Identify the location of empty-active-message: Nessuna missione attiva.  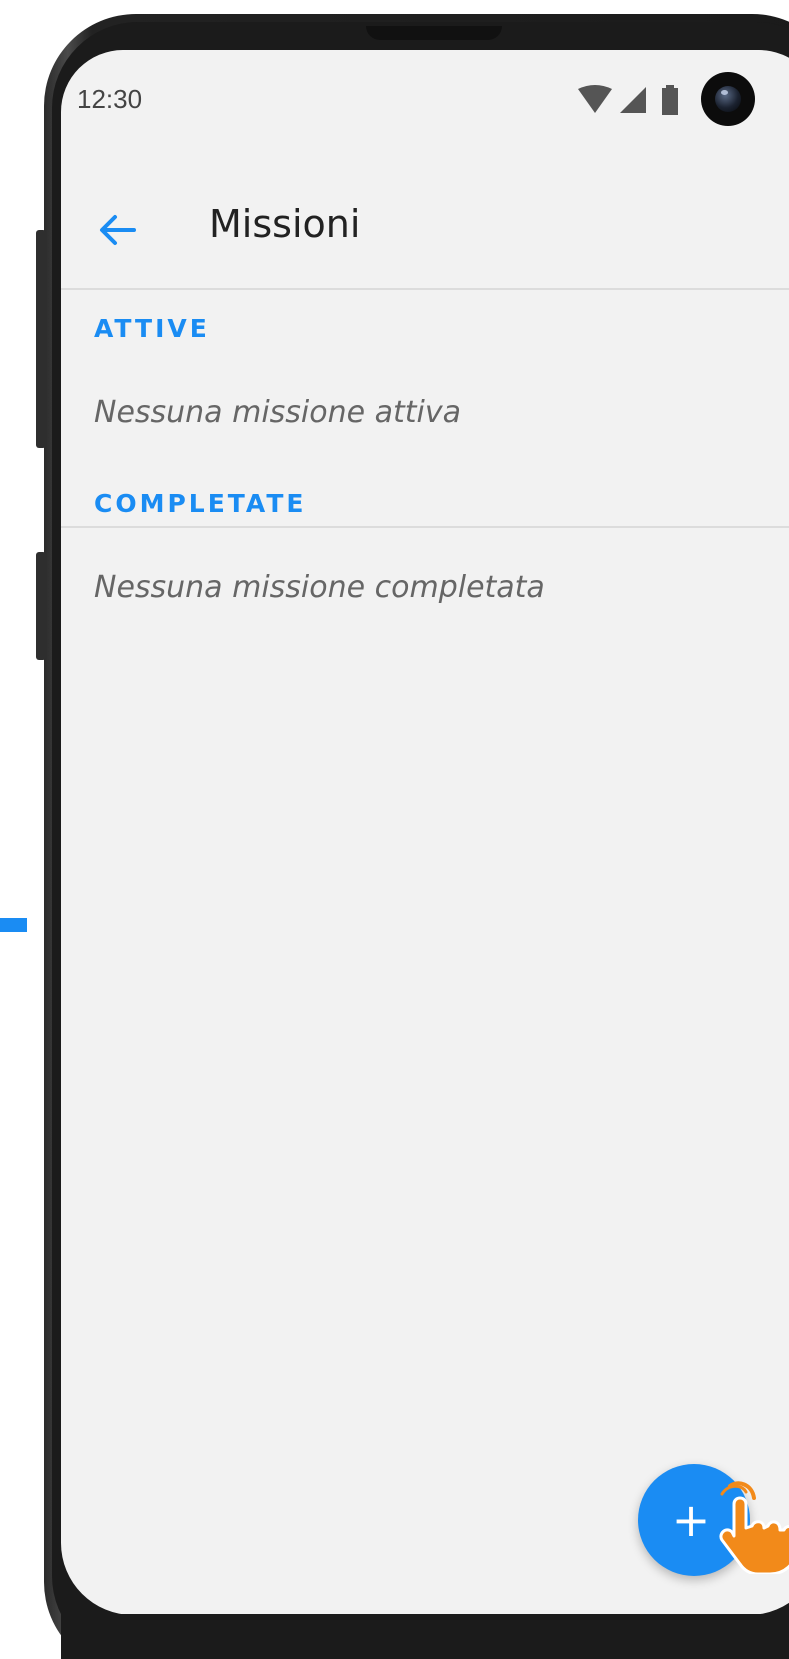
(278, 412).